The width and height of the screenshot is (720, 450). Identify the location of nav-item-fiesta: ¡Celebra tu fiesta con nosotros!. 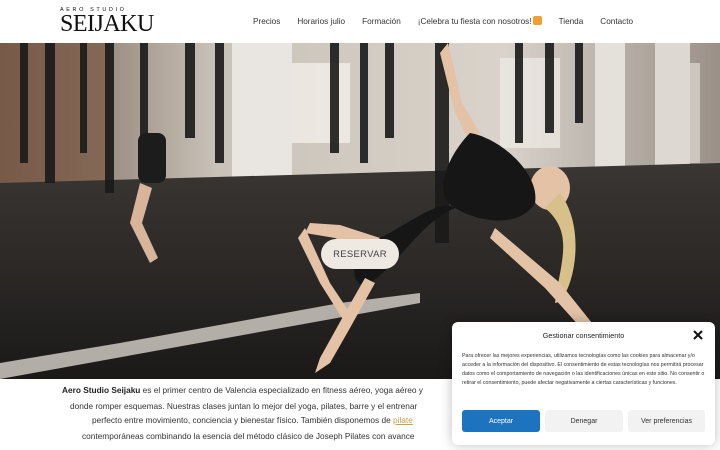
(480, 22).